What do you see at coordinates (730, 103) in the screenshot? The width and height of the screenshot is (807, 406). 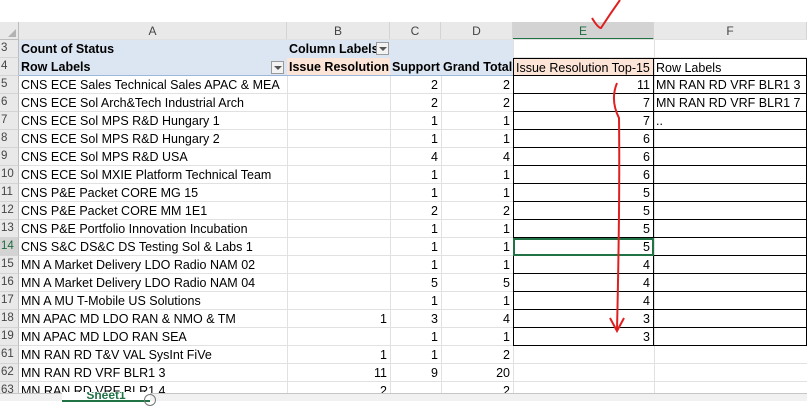 I see `f-cell: MN RAN RD VRF BLR1 7` at bounding box center [730, 103].